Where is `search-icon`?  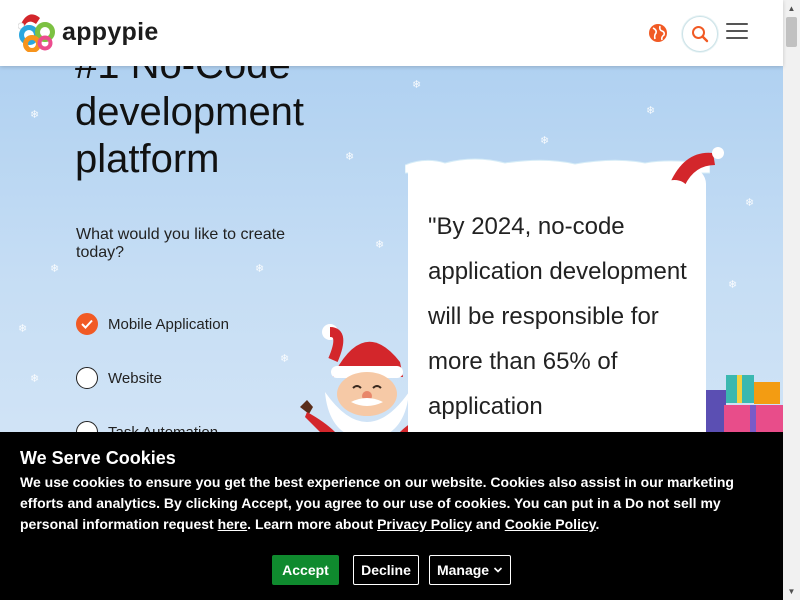
search-icon is located at coordinates (700, 34).